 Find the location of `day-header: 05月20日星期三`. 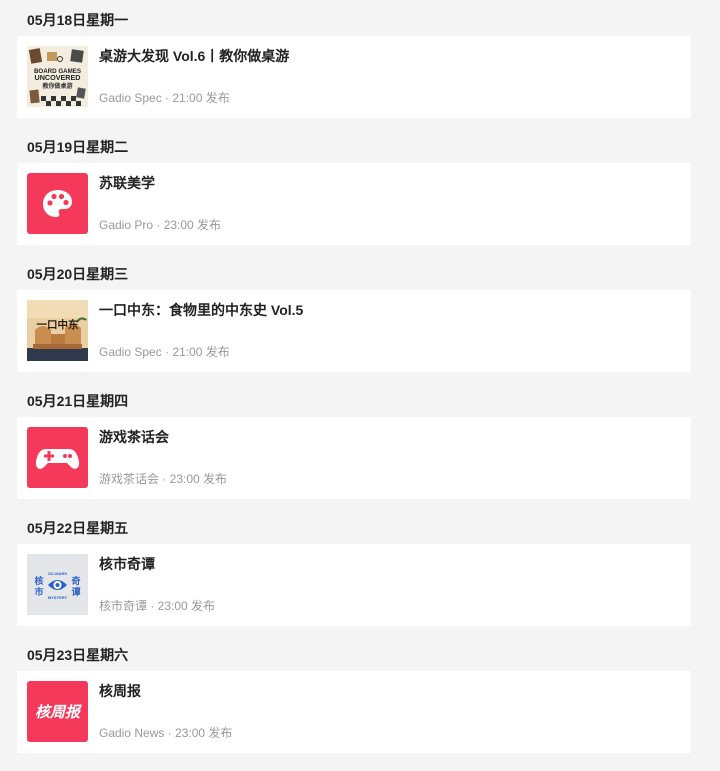

day-header: 05月20日星期三 is located at coordinates (78, 274).